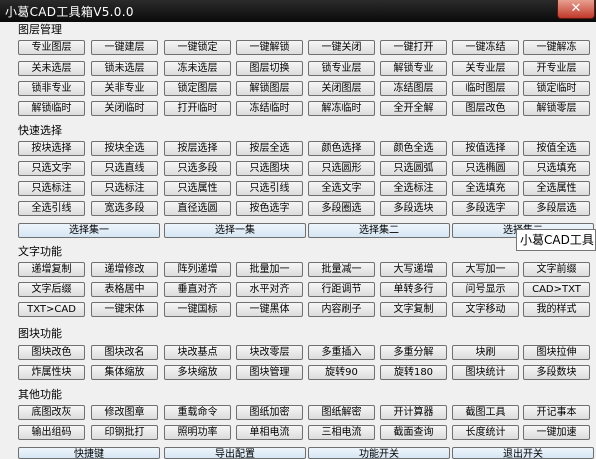 The image size is (596, 459). Describe the element at coordinates (413, 108) in the screenshot. I see `tool-button: 全开全解` at that location.